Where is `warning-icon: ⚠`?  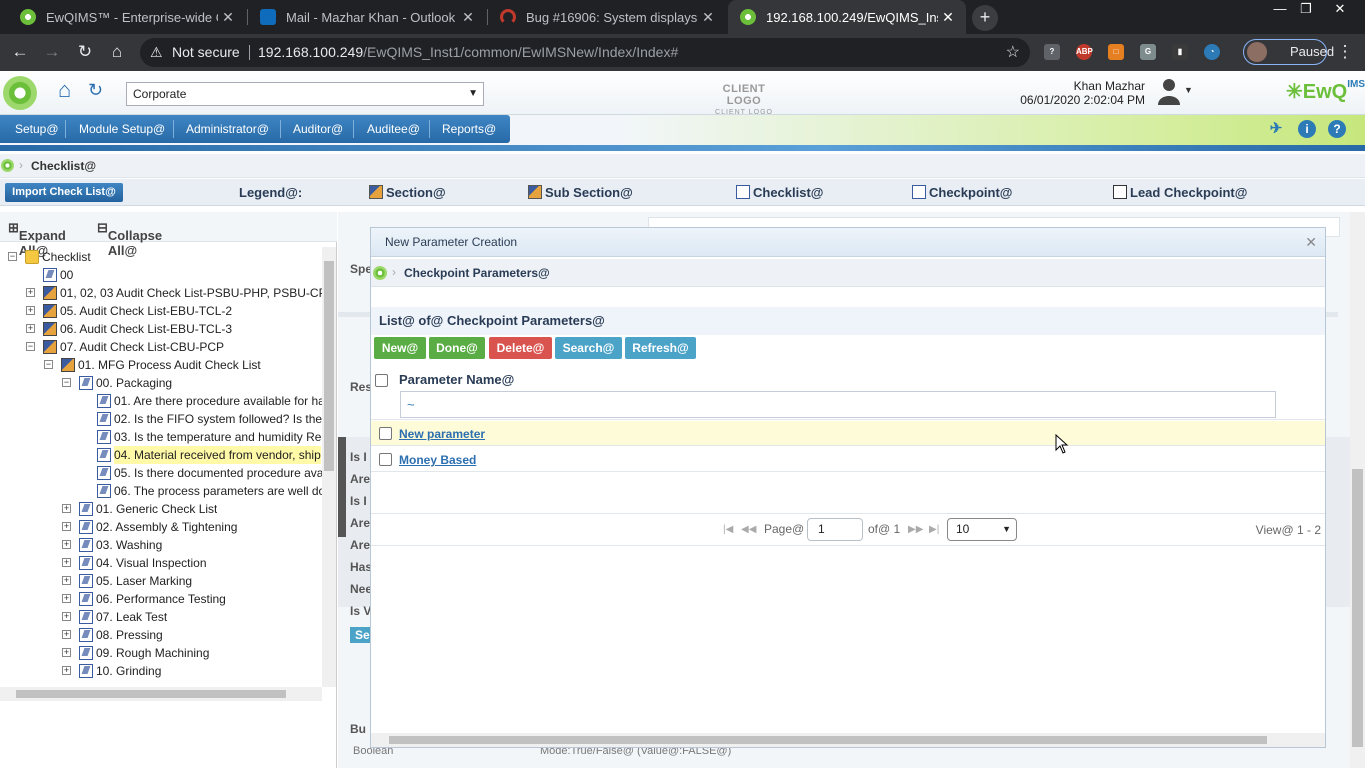
warning-icon: ⚠ is located at coordinates (156, 52).